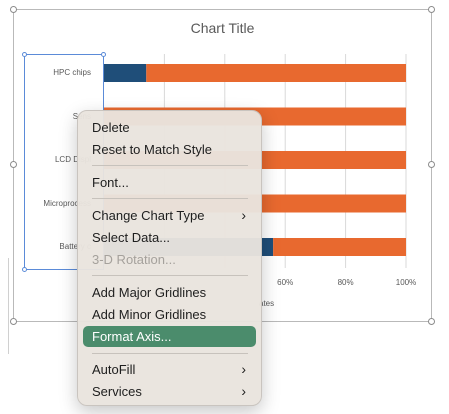 The height and width of the screenshot is (414, 449). What do you see at coordinates (24, 269) in the screenshot?
I see `axis-handle-bottom-left` at bounding box center [24, 269].